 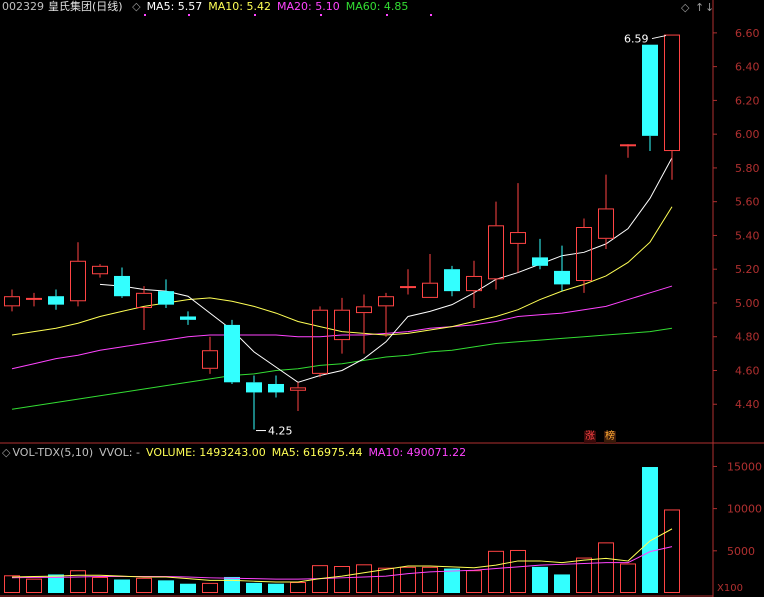 What do you see at coordinates (744, 466) in the screenshot?
I see `volume-tick-label: 15000` at bounding box center [744, 466].